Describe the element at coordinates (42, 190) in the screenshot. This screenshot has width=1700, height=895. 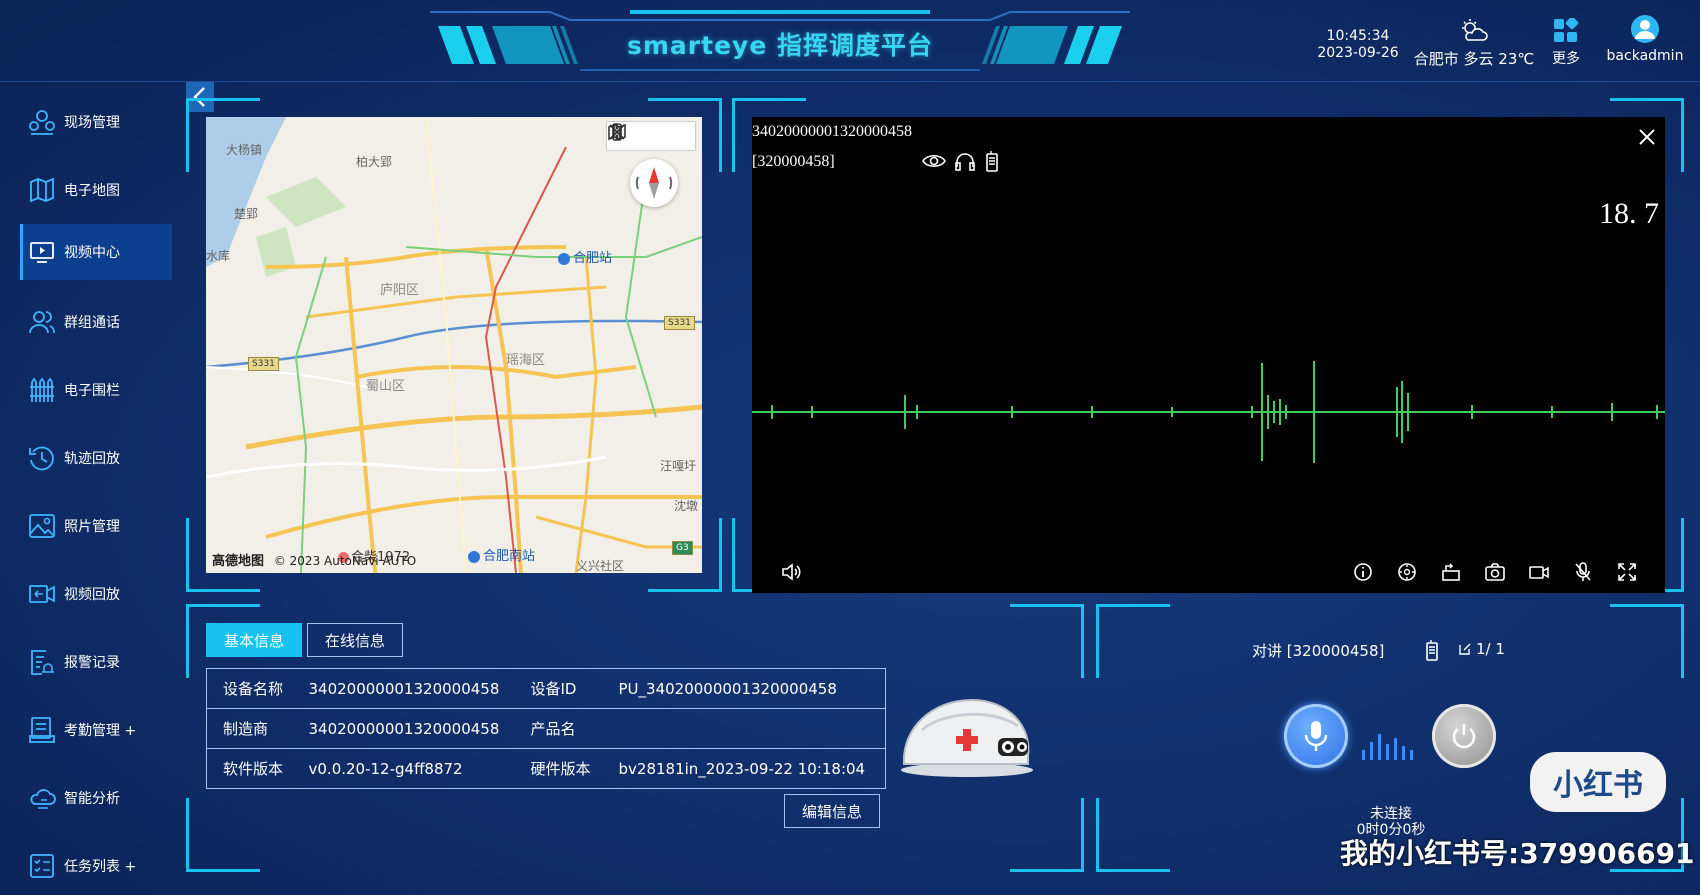
I see `map-icon` at that location.